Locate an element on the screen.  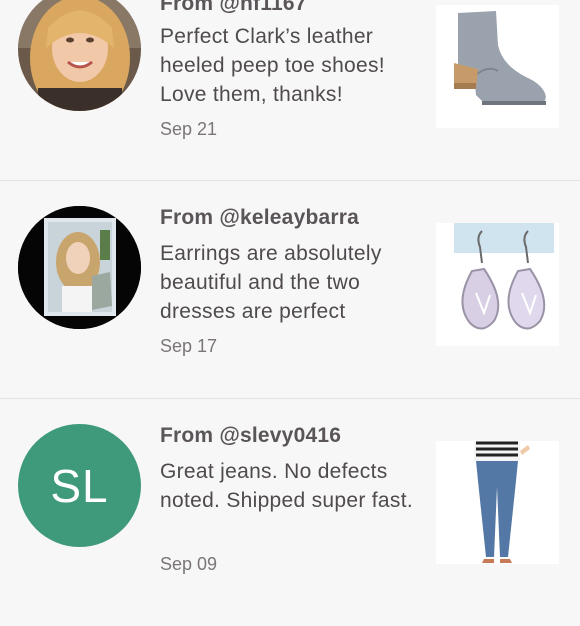
shoe-icon is located at coordinates (497, 66).